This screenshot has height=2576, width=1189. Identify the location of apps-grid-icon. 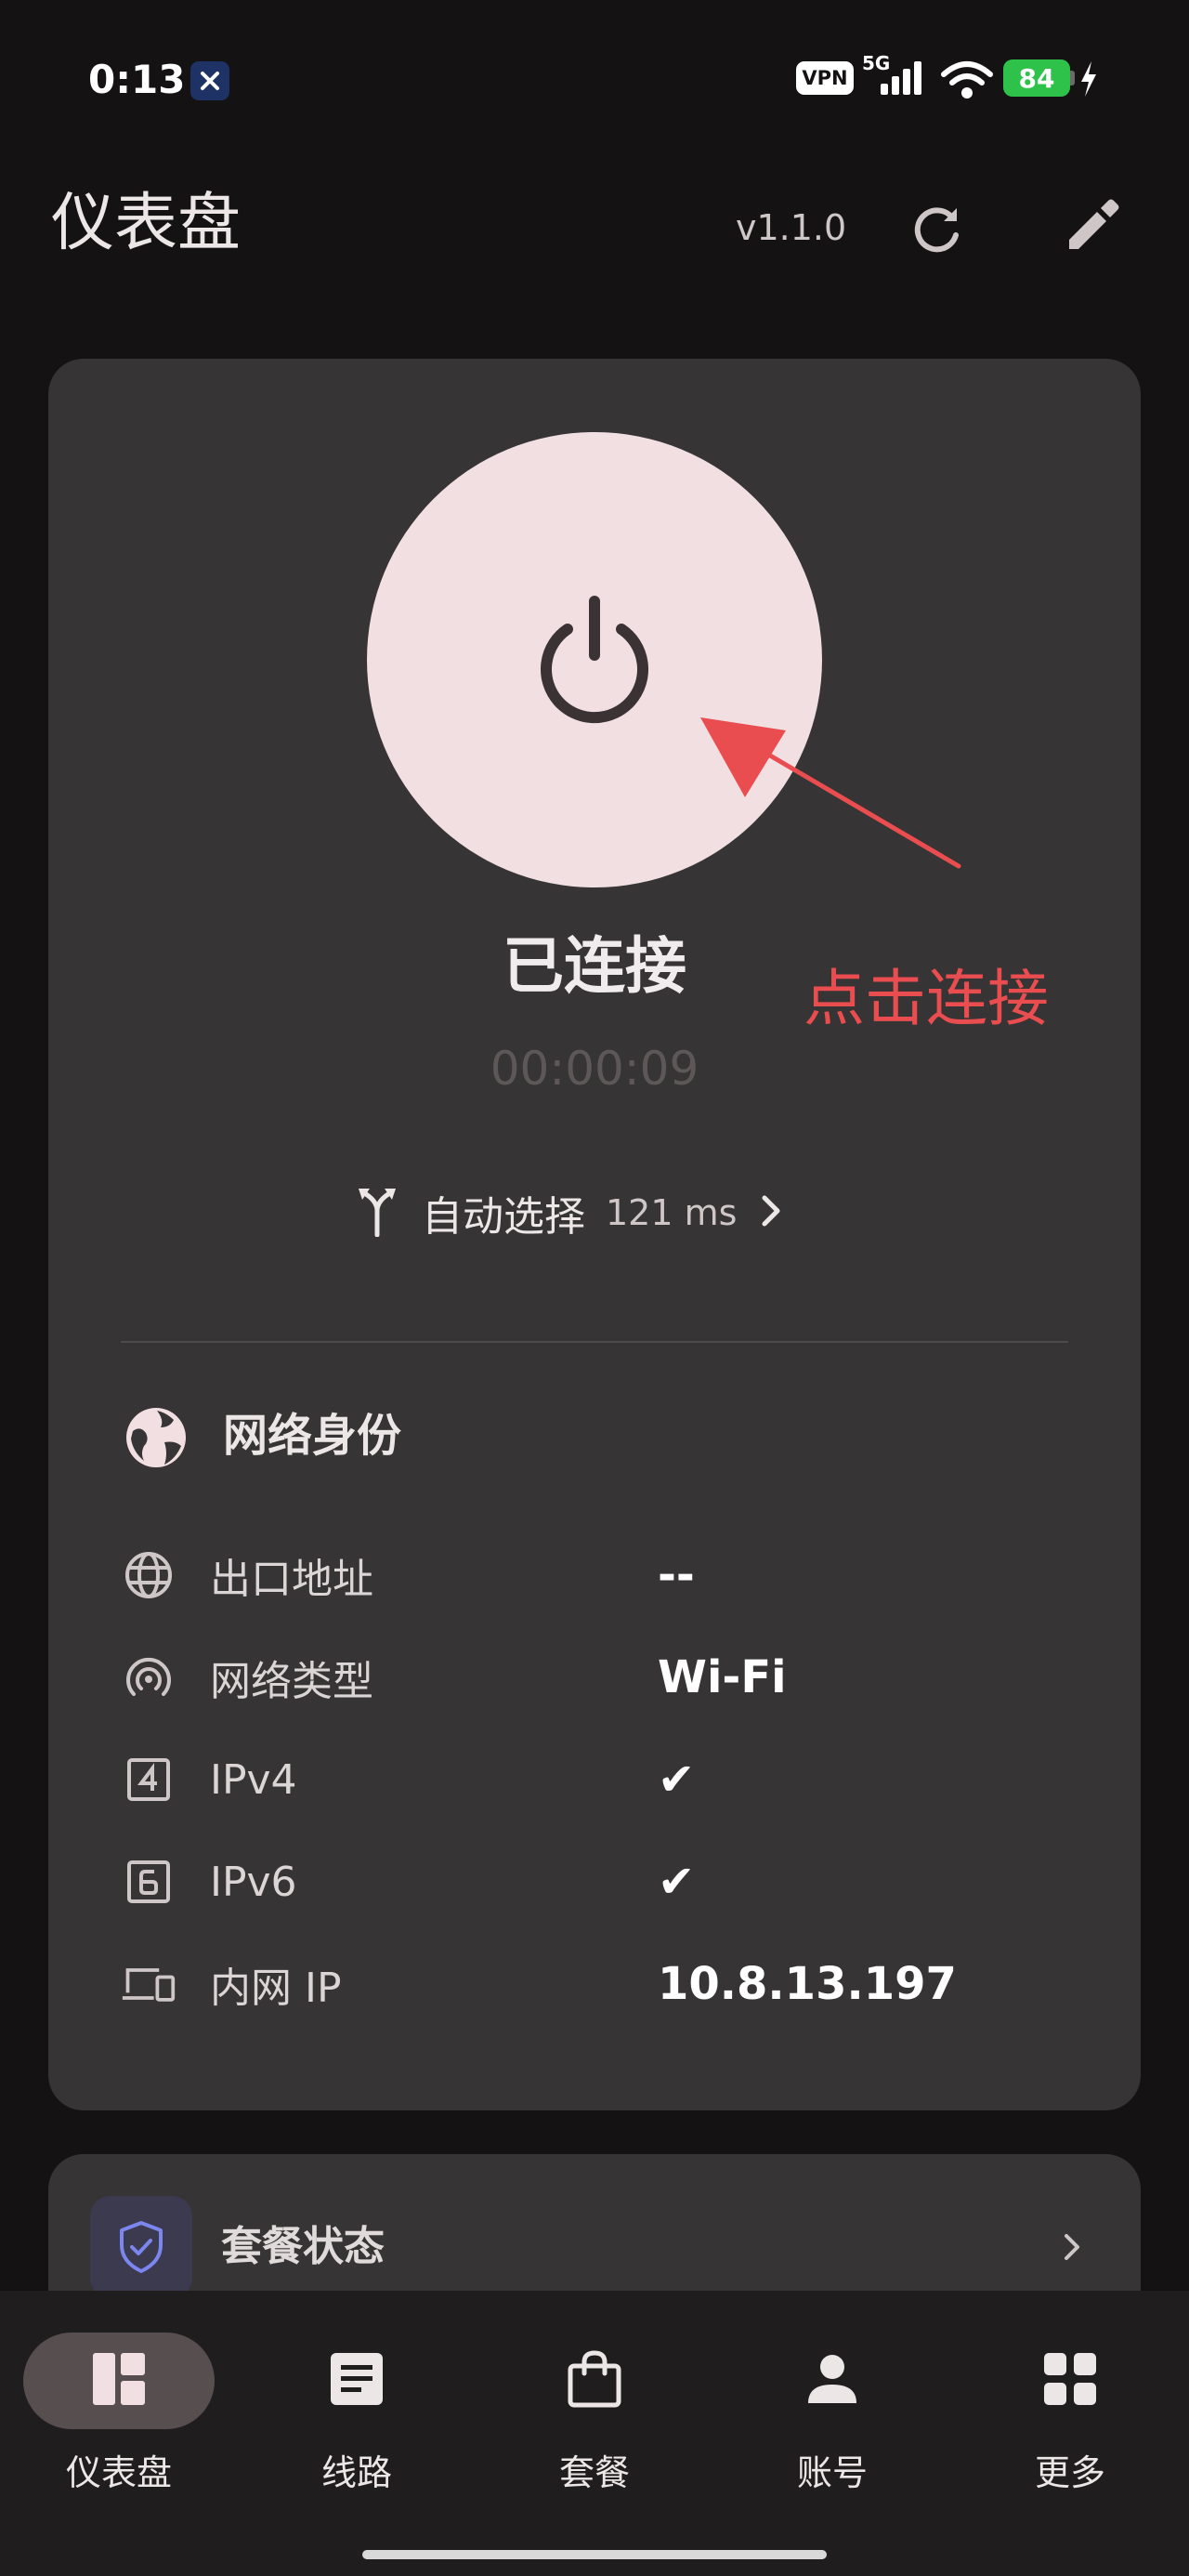
(1070, 2381).